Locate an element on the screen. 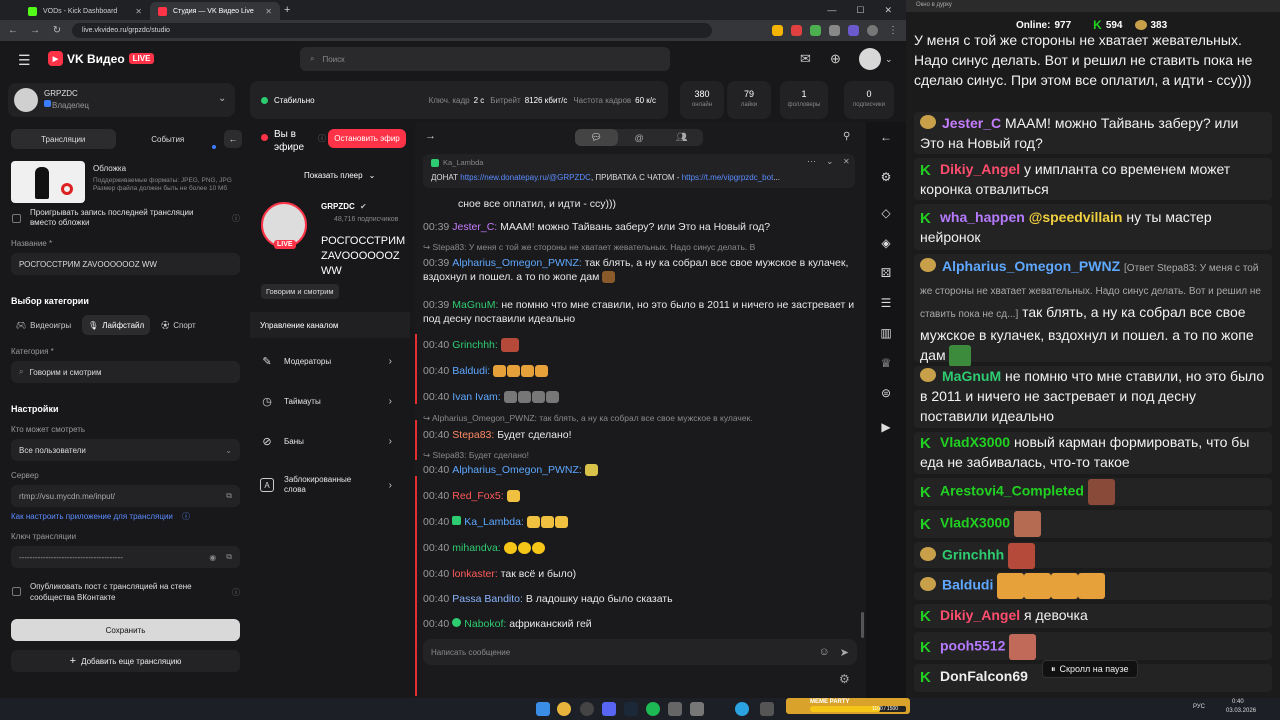 This screenshot has width=1280, height=720. message-author: Passa Bandito: is located at coordinates (487, 599).